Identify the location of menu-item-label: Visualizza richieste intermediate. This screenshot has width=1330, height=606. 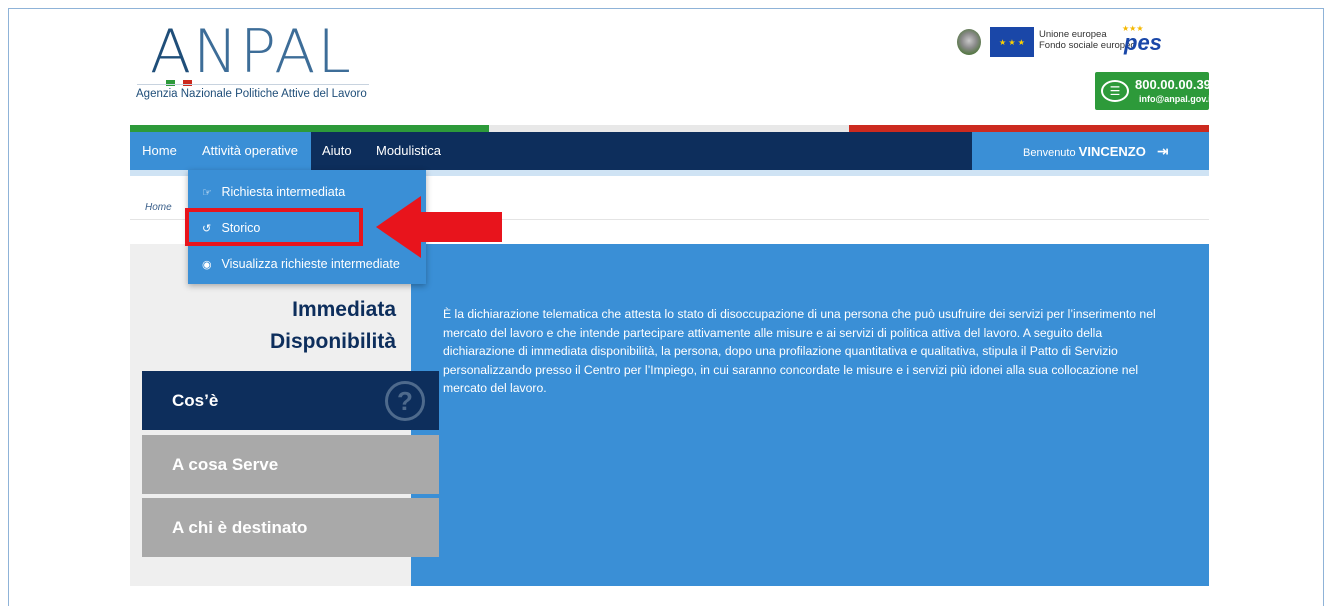
(310, 264).